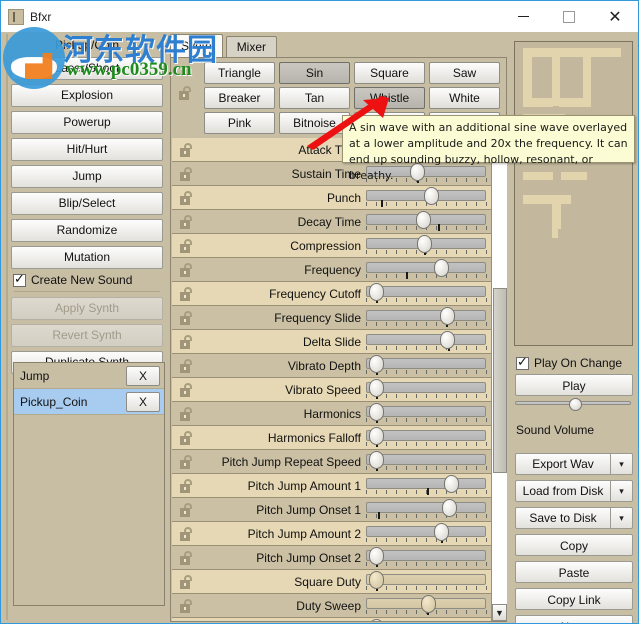  Describe the element at coordinates (563, 518) in the screenshot. I see `save-to-disk-label: Save to Disk` at that location.